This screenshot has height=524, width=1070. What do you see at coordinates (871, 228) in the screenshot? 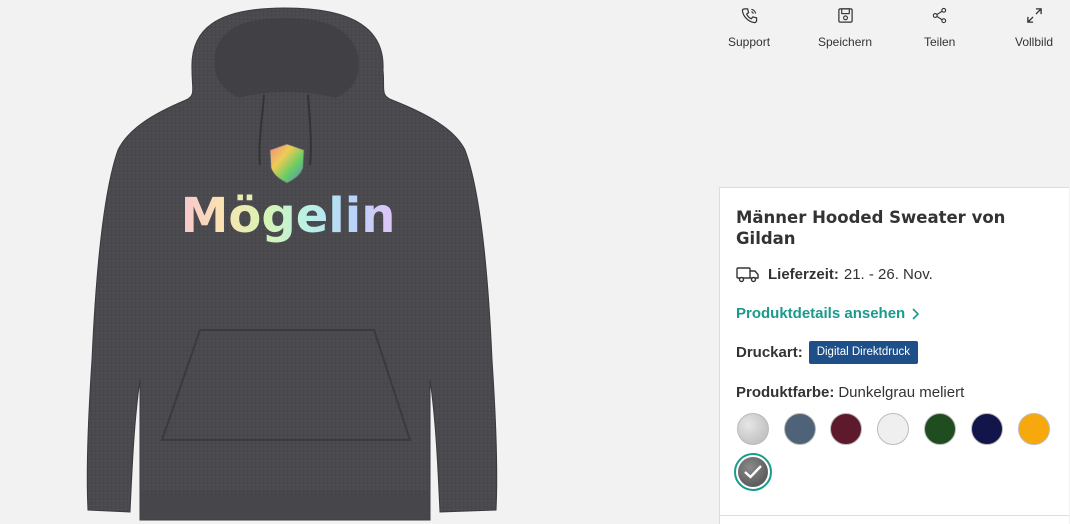
I see `product-title: Männer Hooded Sweater von Gildan` at bounding box center [871, 228].